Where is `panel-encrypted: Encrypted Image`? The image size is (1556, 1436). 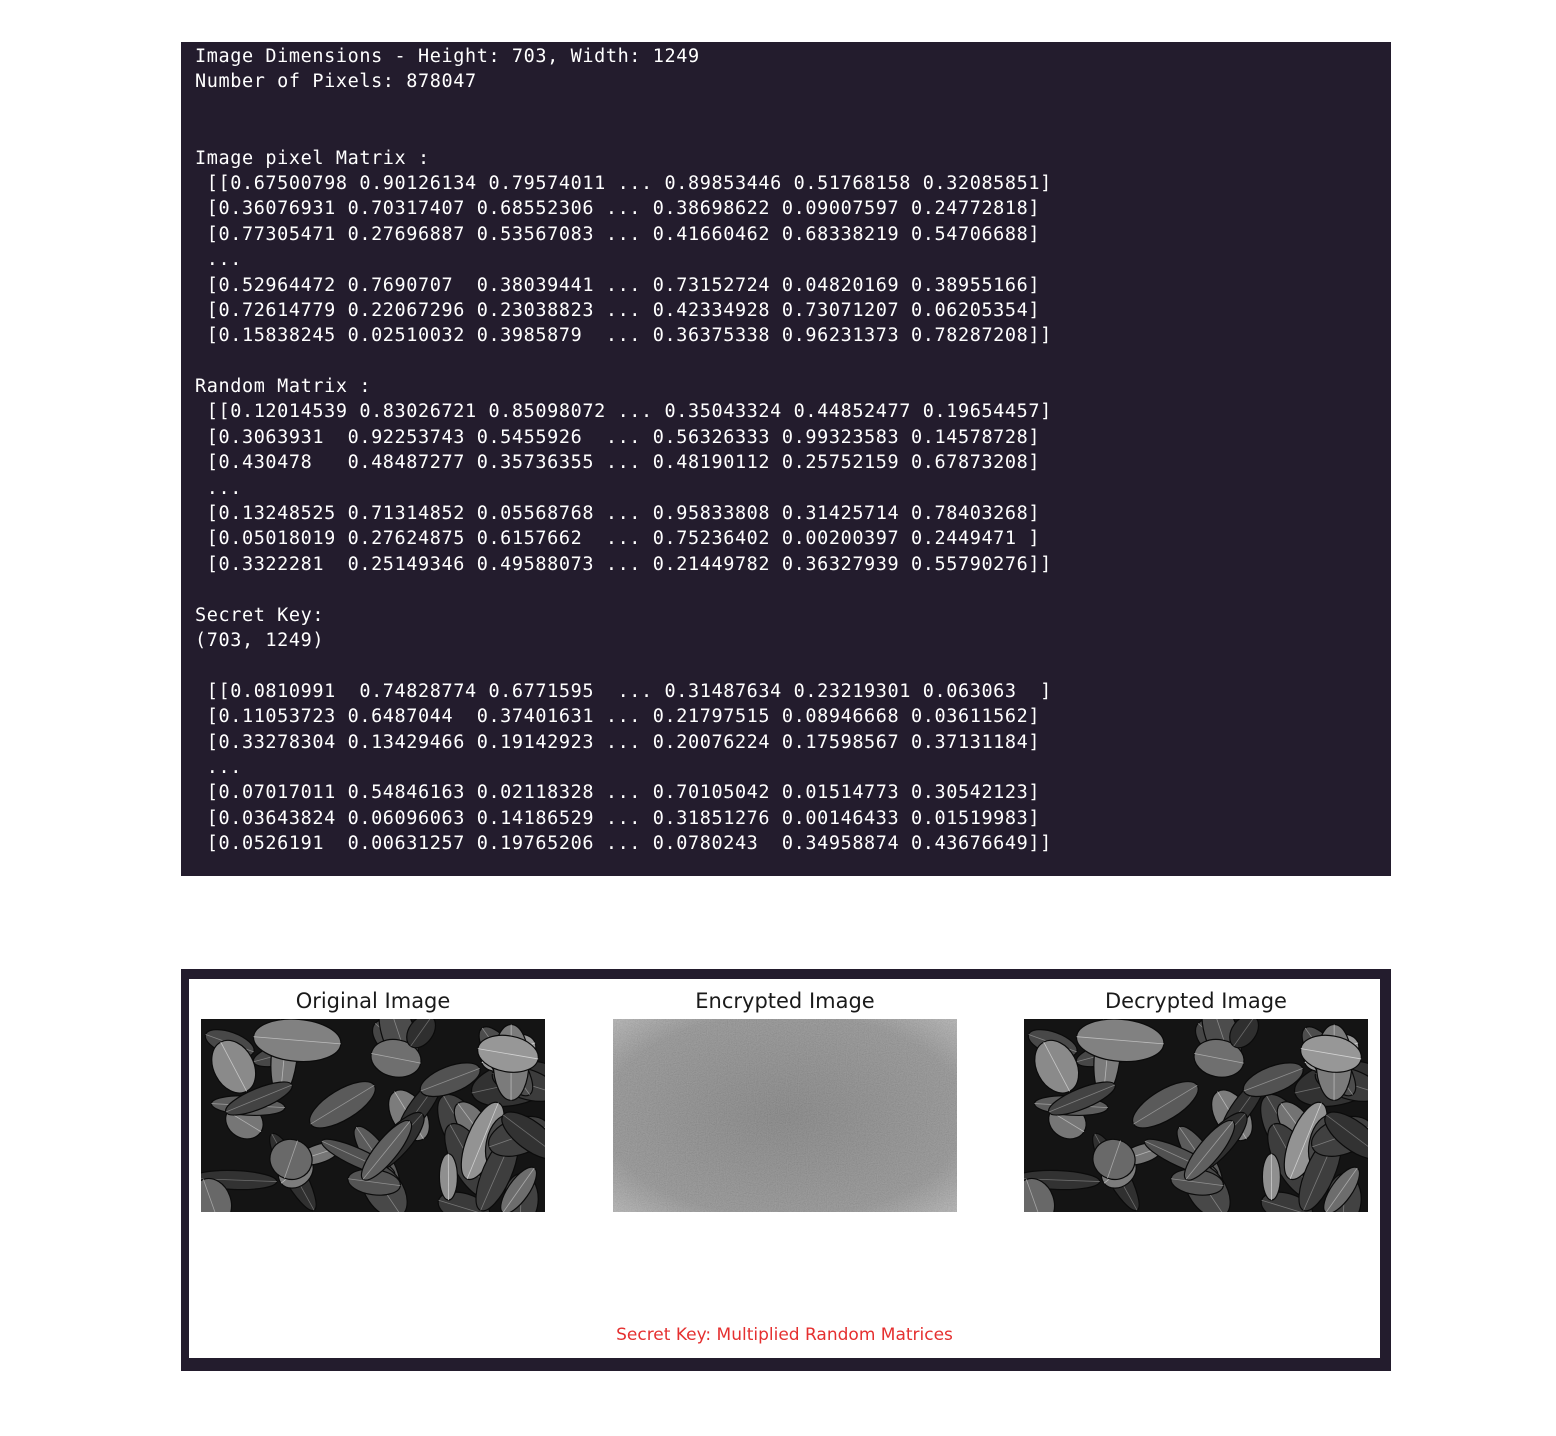
panel-encrypted: Encrypted Image is located at coordinates (785, 1100).